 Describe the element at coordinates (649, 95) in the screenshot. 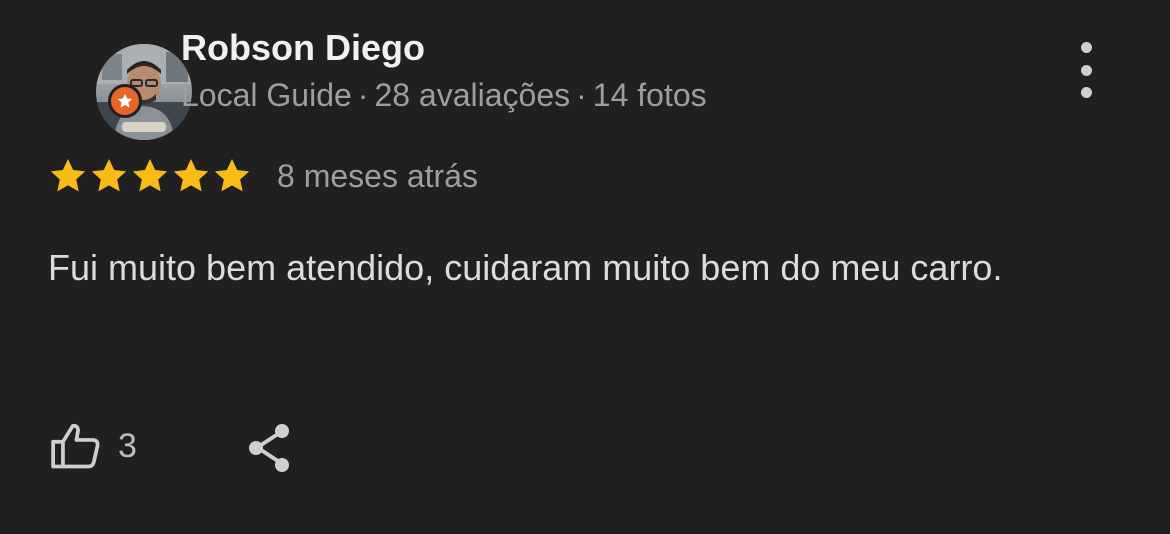

I see `reviewer-photo-count: 14 fotos` at that location.